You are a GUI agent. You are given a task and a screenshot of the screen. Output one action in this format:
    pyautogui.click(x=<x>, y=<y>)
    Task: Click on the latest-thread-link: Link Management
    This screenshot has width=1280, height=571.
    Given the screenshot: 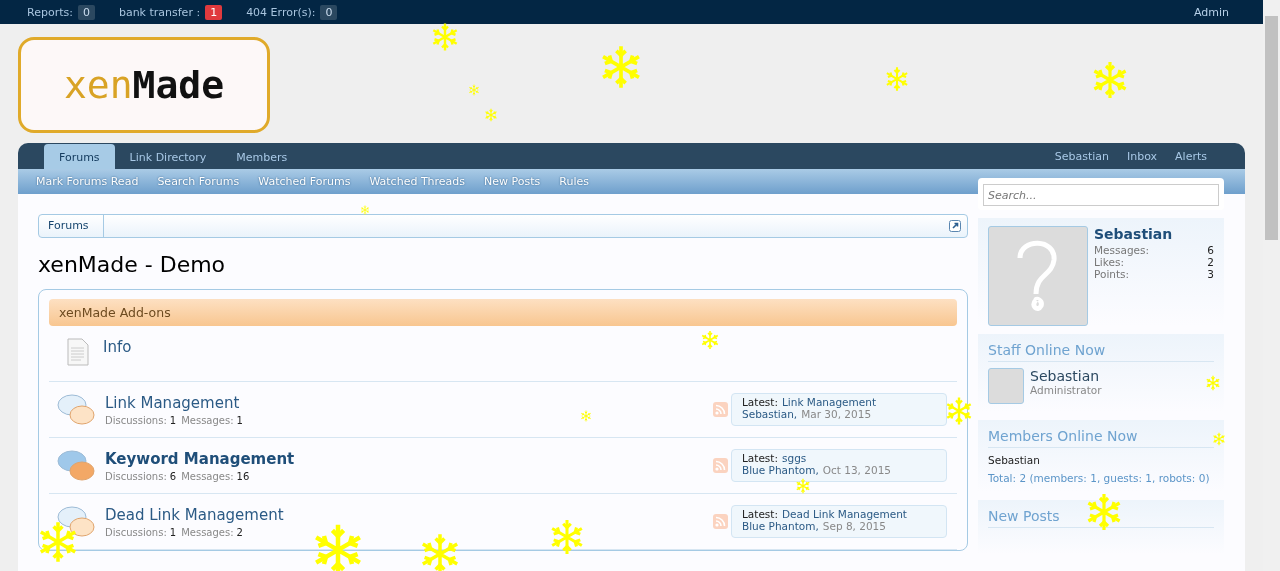 What is the action you would take?
    pyautogui.click(x=829, y=402)
    